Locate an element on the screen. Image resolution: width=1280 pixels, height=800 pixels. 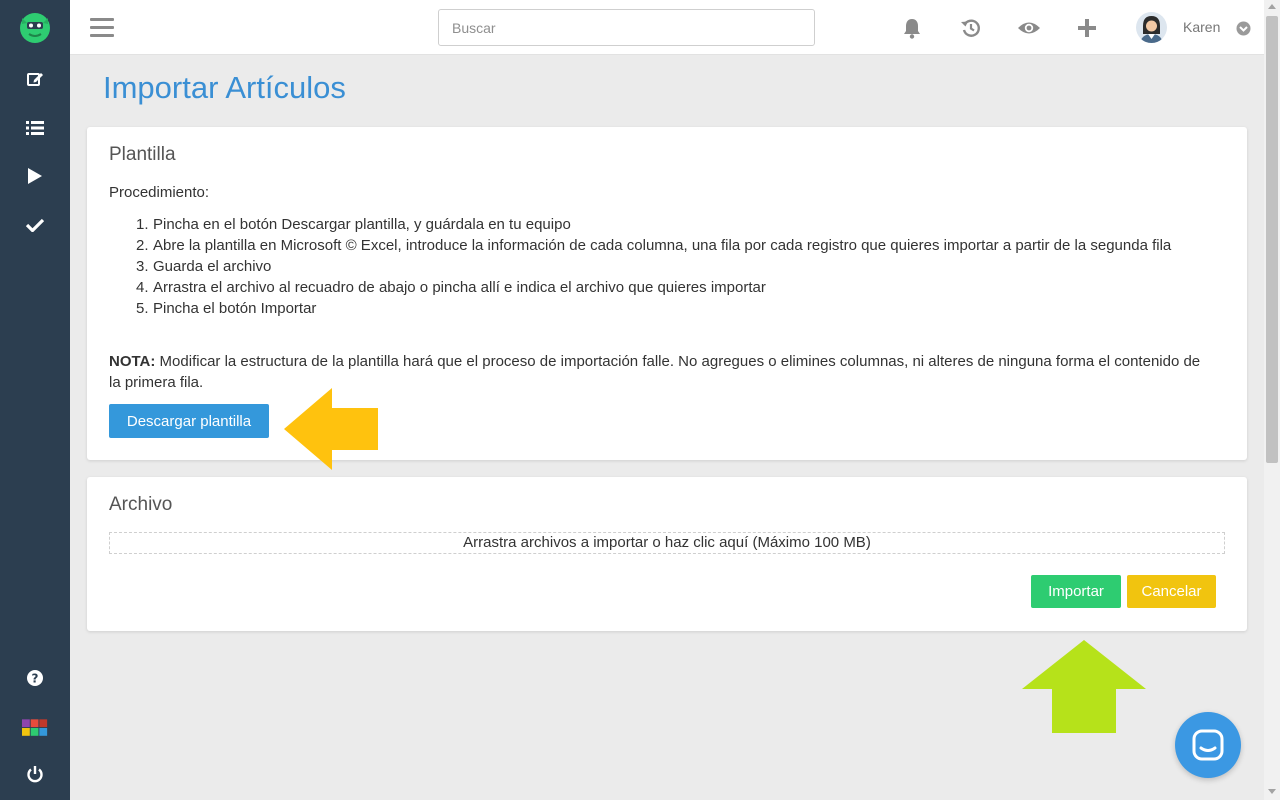
list-item: 5. Pincha el botón Importar is located at coordinates (654, 308).